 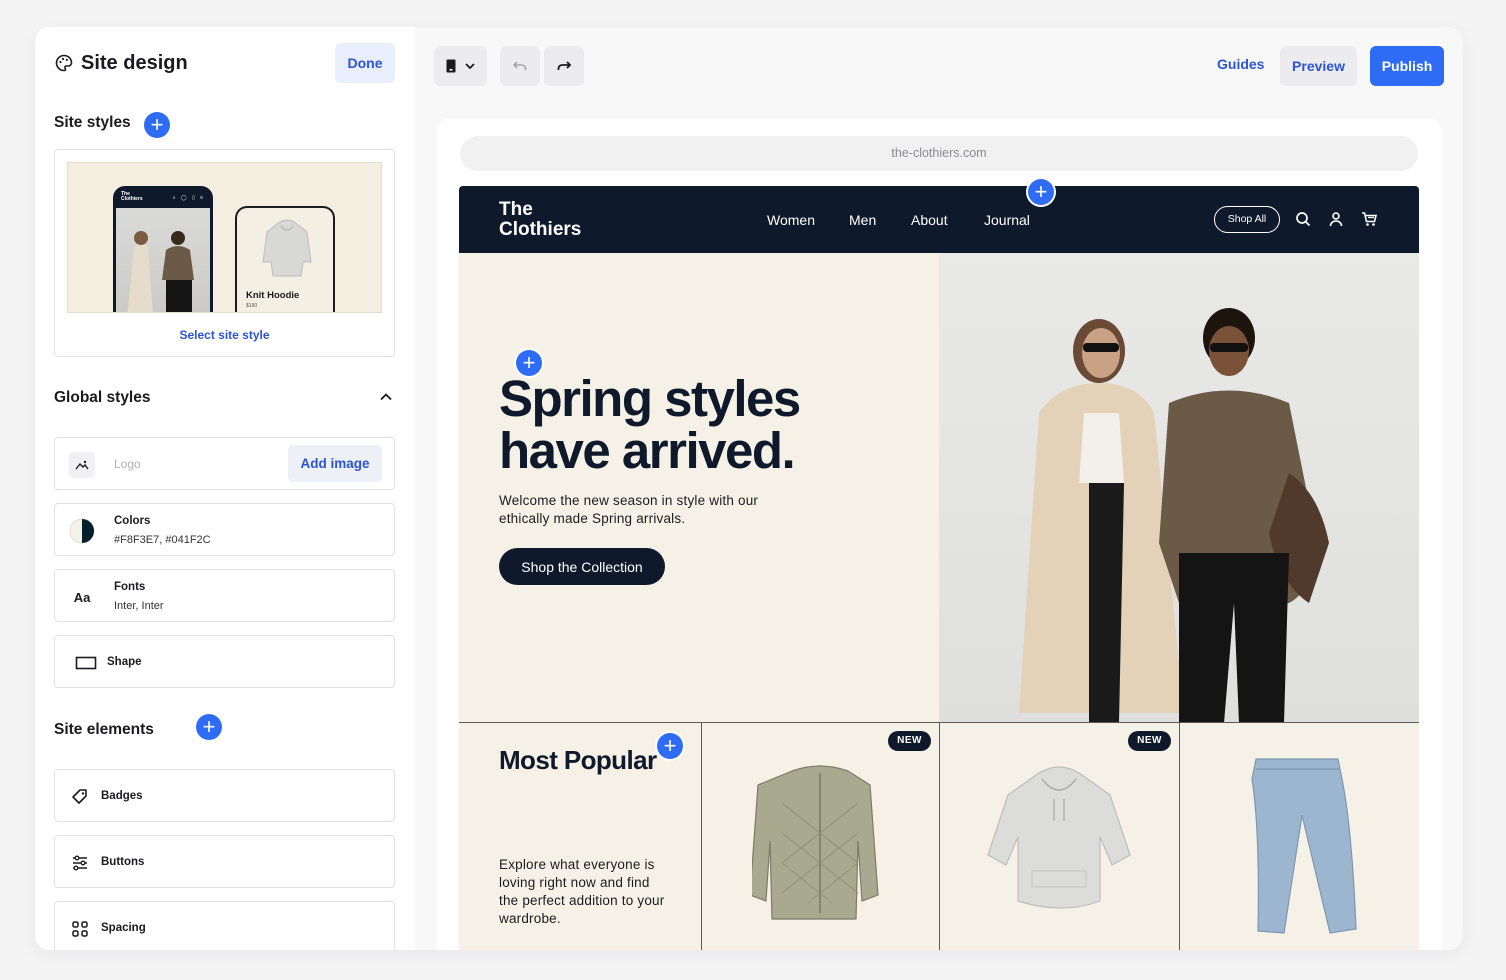 I want to click on buttons-label: Buttons, so click(x=123, y=862).